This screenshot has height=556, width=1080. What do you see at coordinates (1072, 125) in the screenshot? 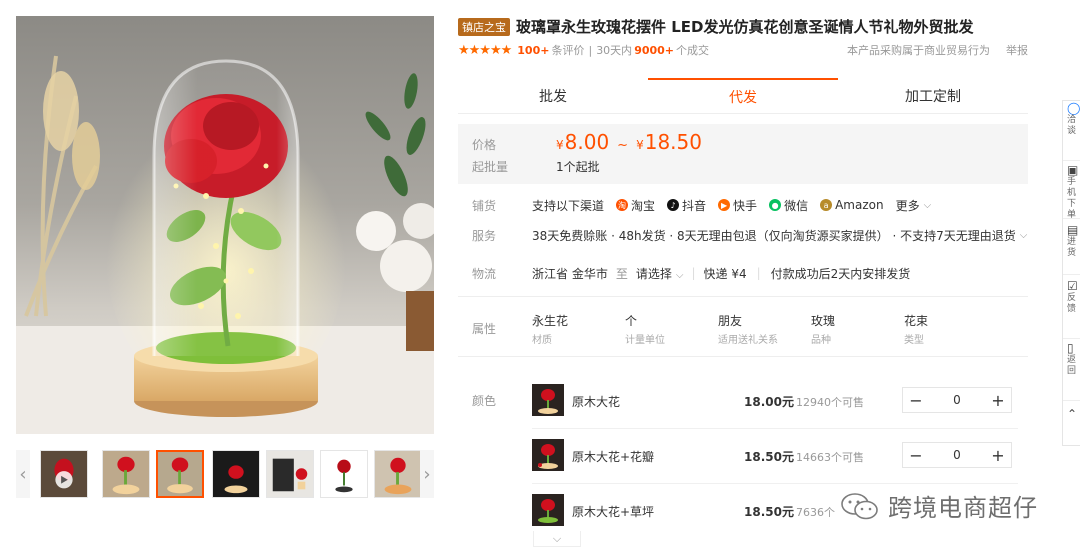
I see `side-item-label: 洽谈` at bounding box center [1072, 125].